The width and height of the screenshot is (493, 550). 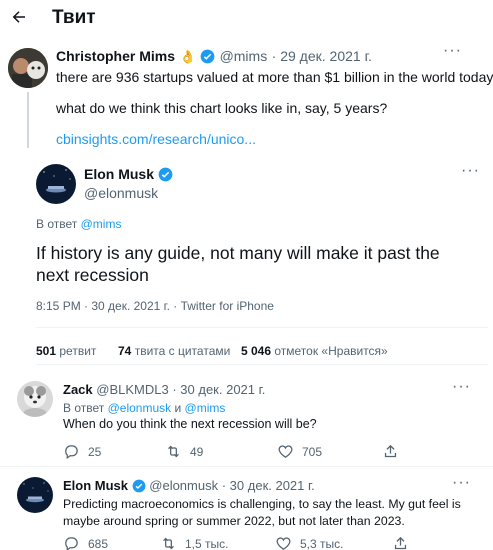 What do you see at coordinates (244, 56) in the screenshot?
I see `author-handle: @mims` at bounding box center [244, 56].